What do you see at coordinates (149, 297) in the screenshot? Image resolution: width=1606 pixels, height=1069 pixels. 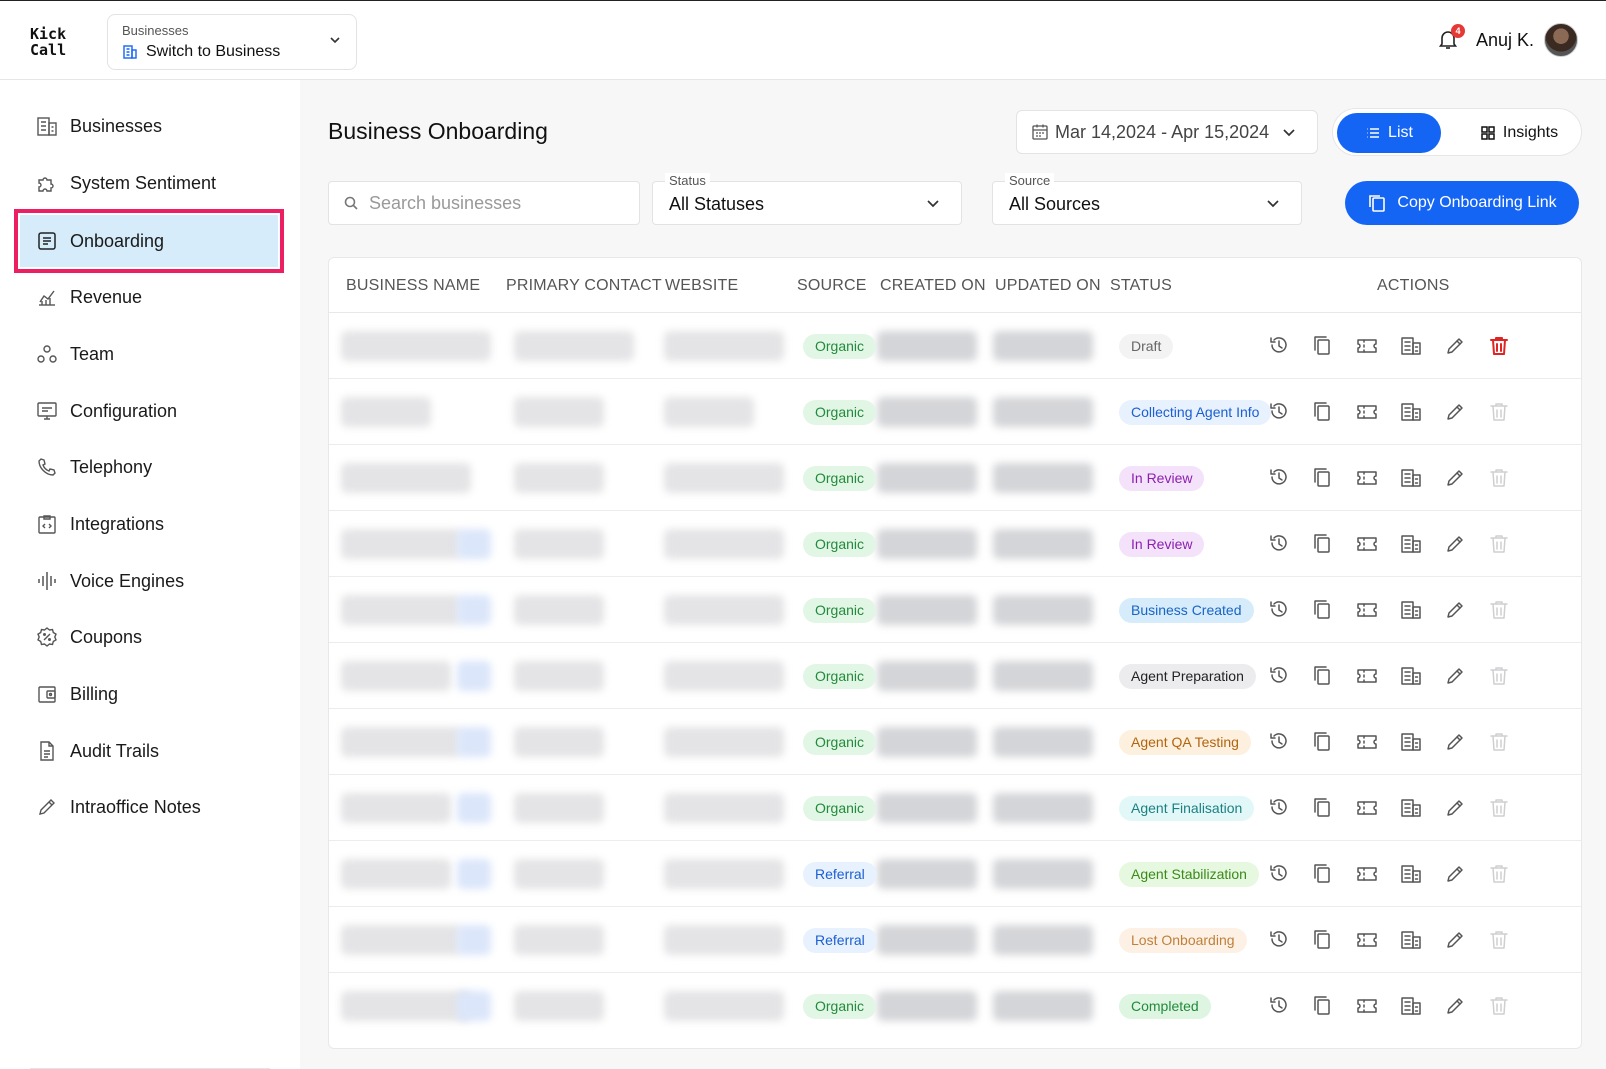 I see `sidebar-item-revenue: Revenue` at bounding box center [149, 297].